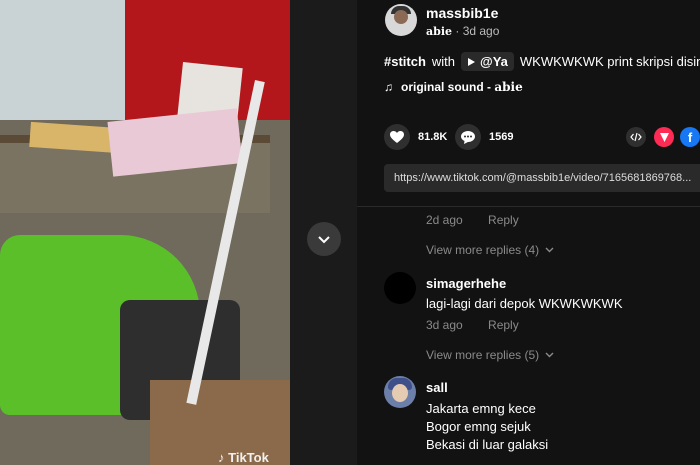 This screenshot has width=700, height=465. I want to click on caption-text: WKWKWKWK print skripsi disini ju, so click(609, 61).